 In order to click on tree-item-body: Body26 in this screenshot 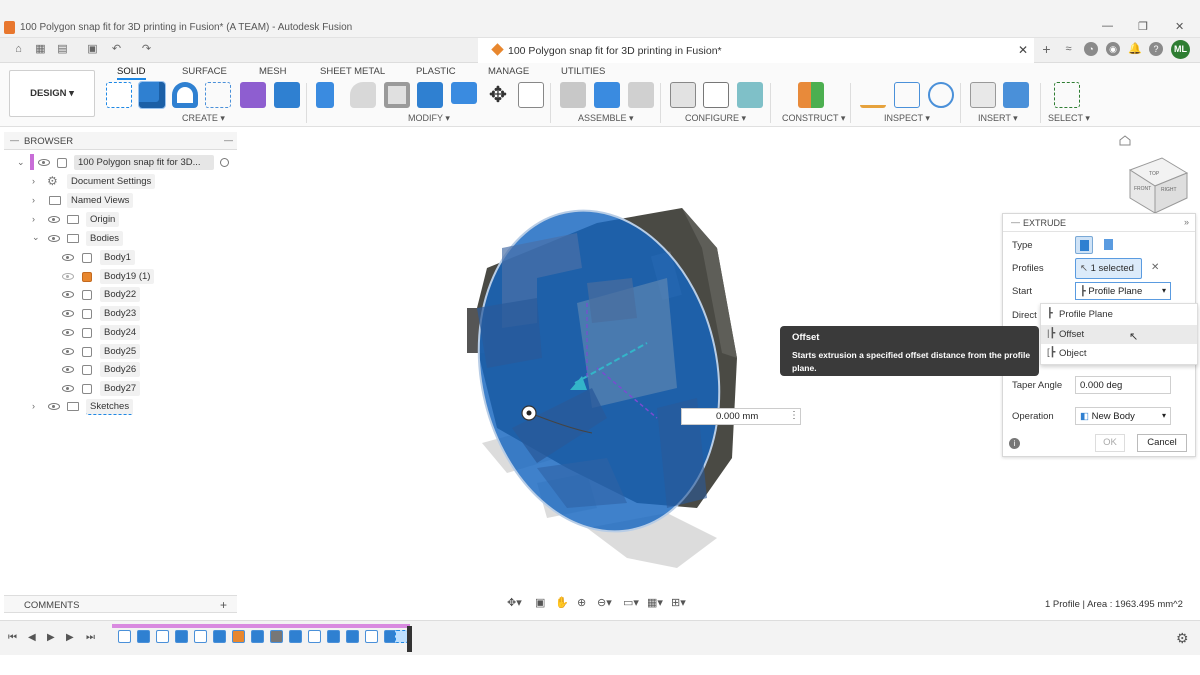, I will do `click(120, 370)`.